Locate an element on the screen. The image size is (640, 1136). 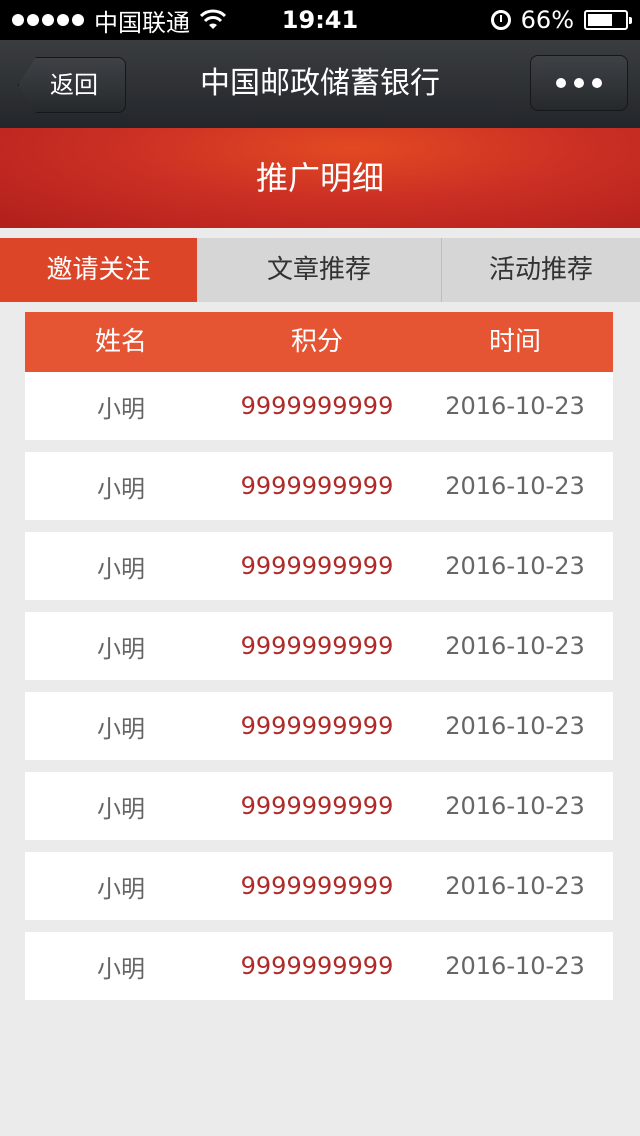
header-name: 姓名 is located at coordinates (120, 342).